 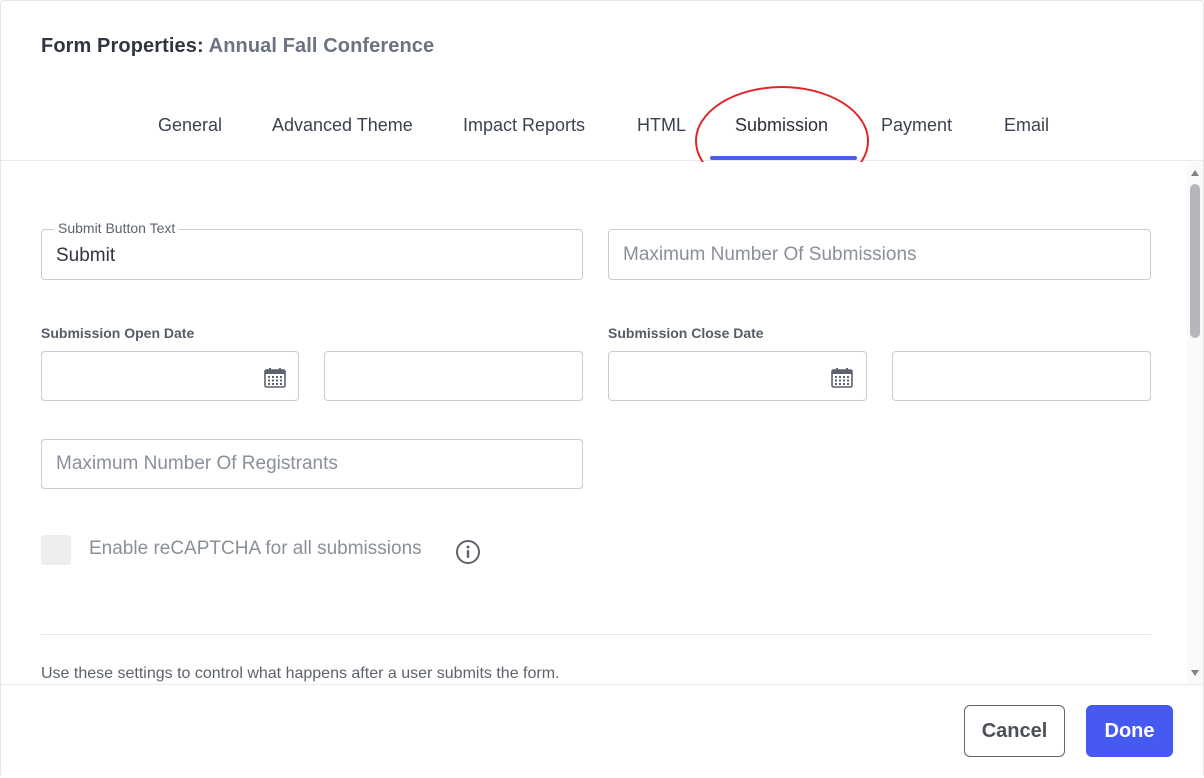 I want to click on recaptcha-label: Enable reCAPTCHA for all submissions, so click(x=255, y=548).